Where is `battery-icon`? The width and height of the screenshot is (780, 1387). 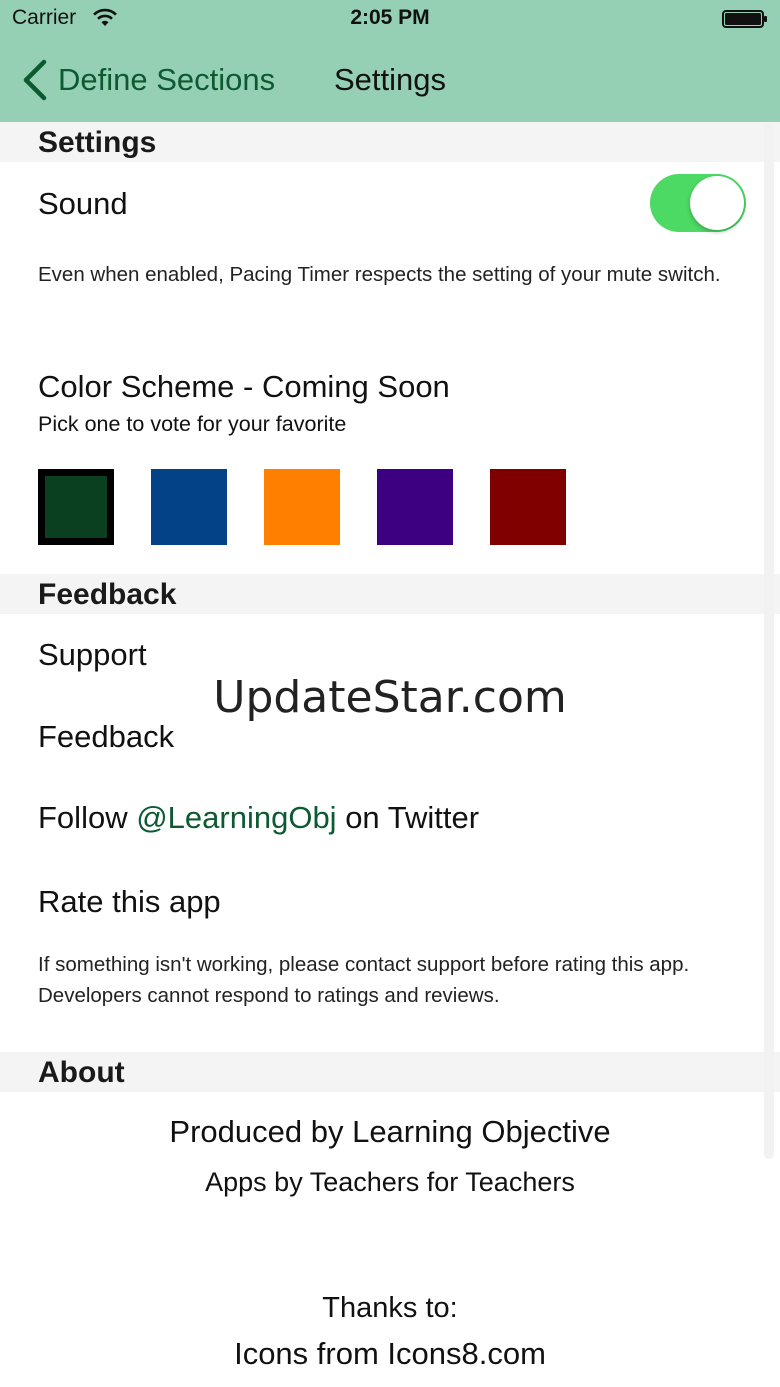
battery-icon is located at coordinates (744, 19).